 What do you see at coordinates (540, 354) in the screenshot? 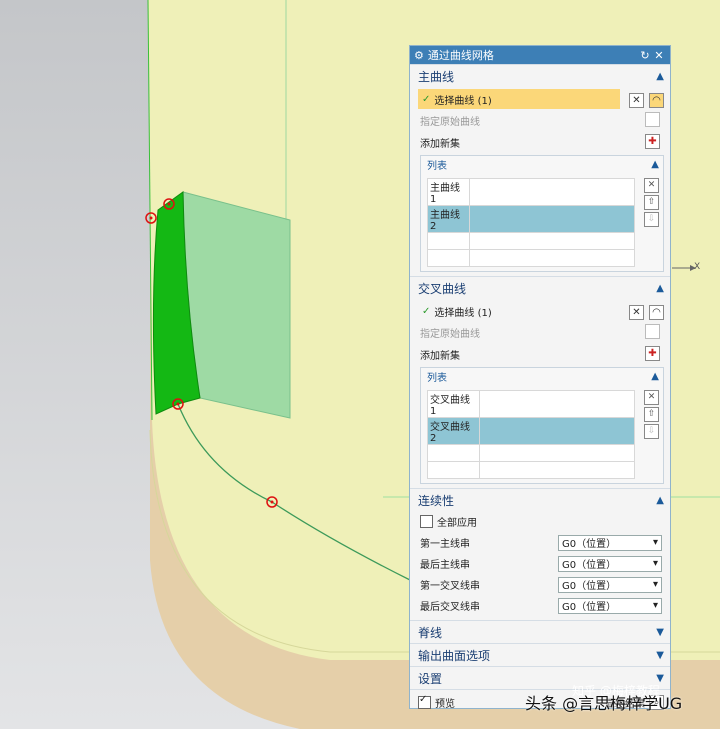
I see `add-new-set-cross: 添加新集 ✚` at bounding box center [540, 354].